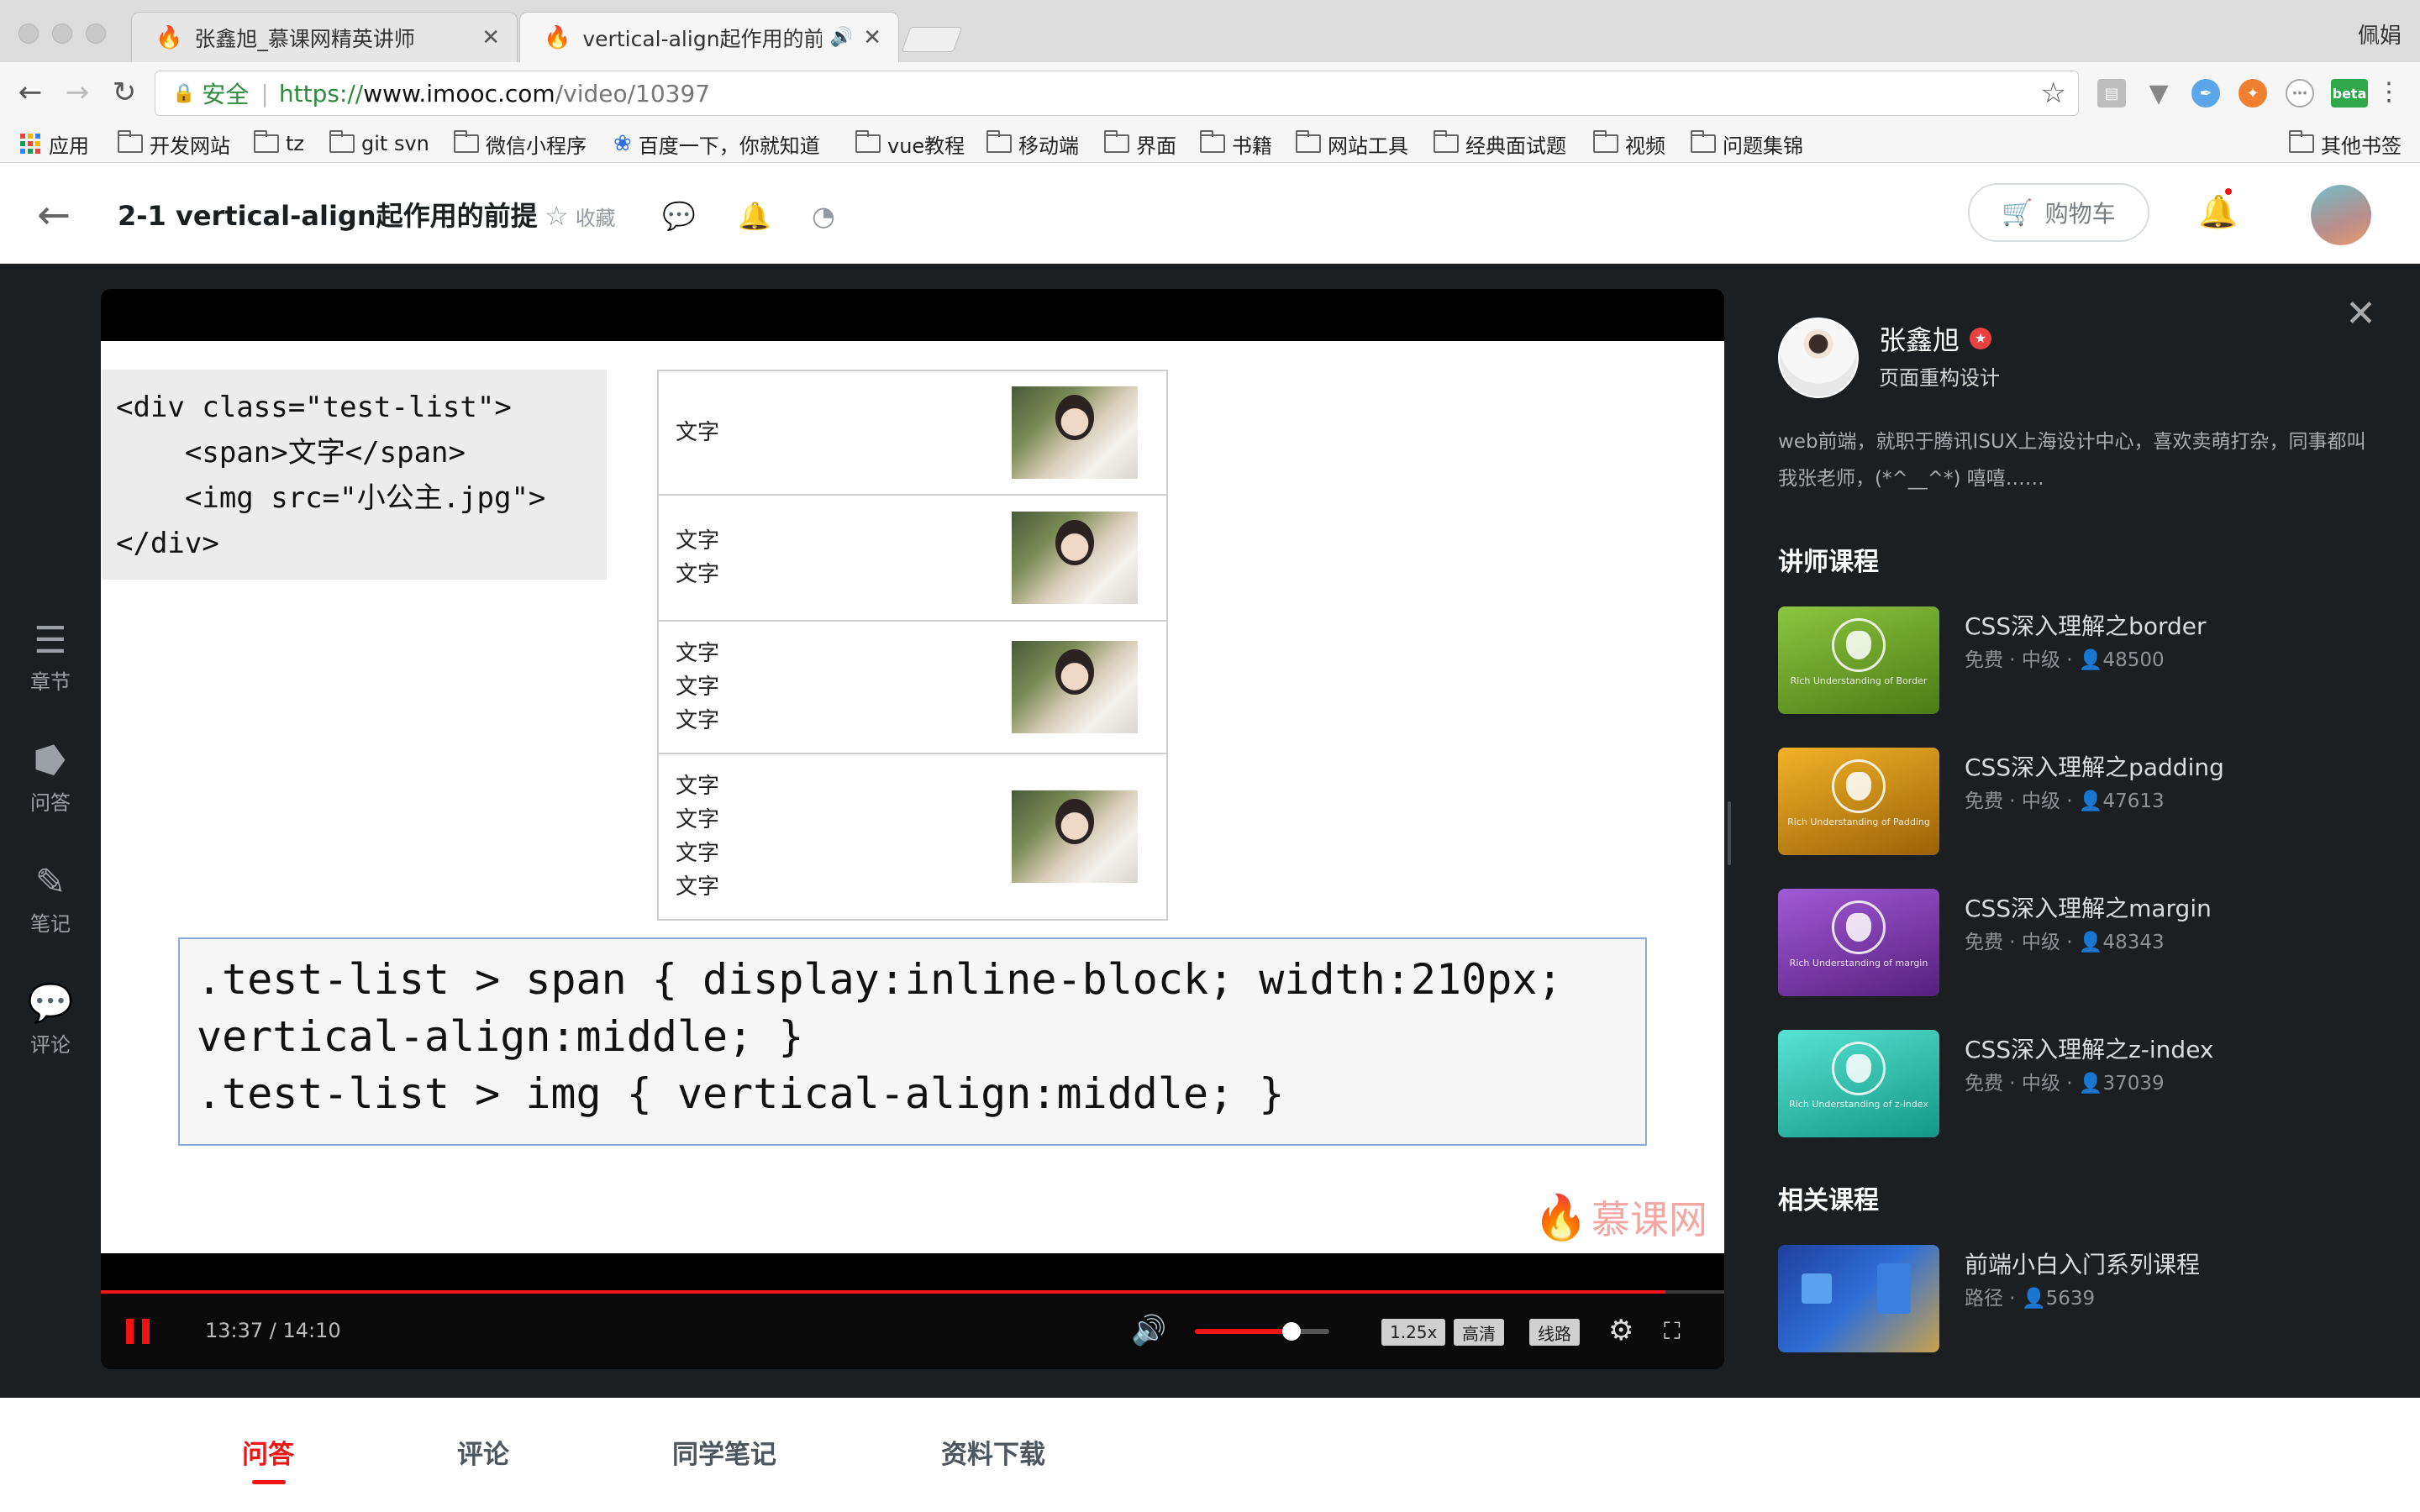 Image resolution: width=2420 pixels, height=1512 pixels. I want to click on course-type: 路径 ·, so click(1993, 1299).